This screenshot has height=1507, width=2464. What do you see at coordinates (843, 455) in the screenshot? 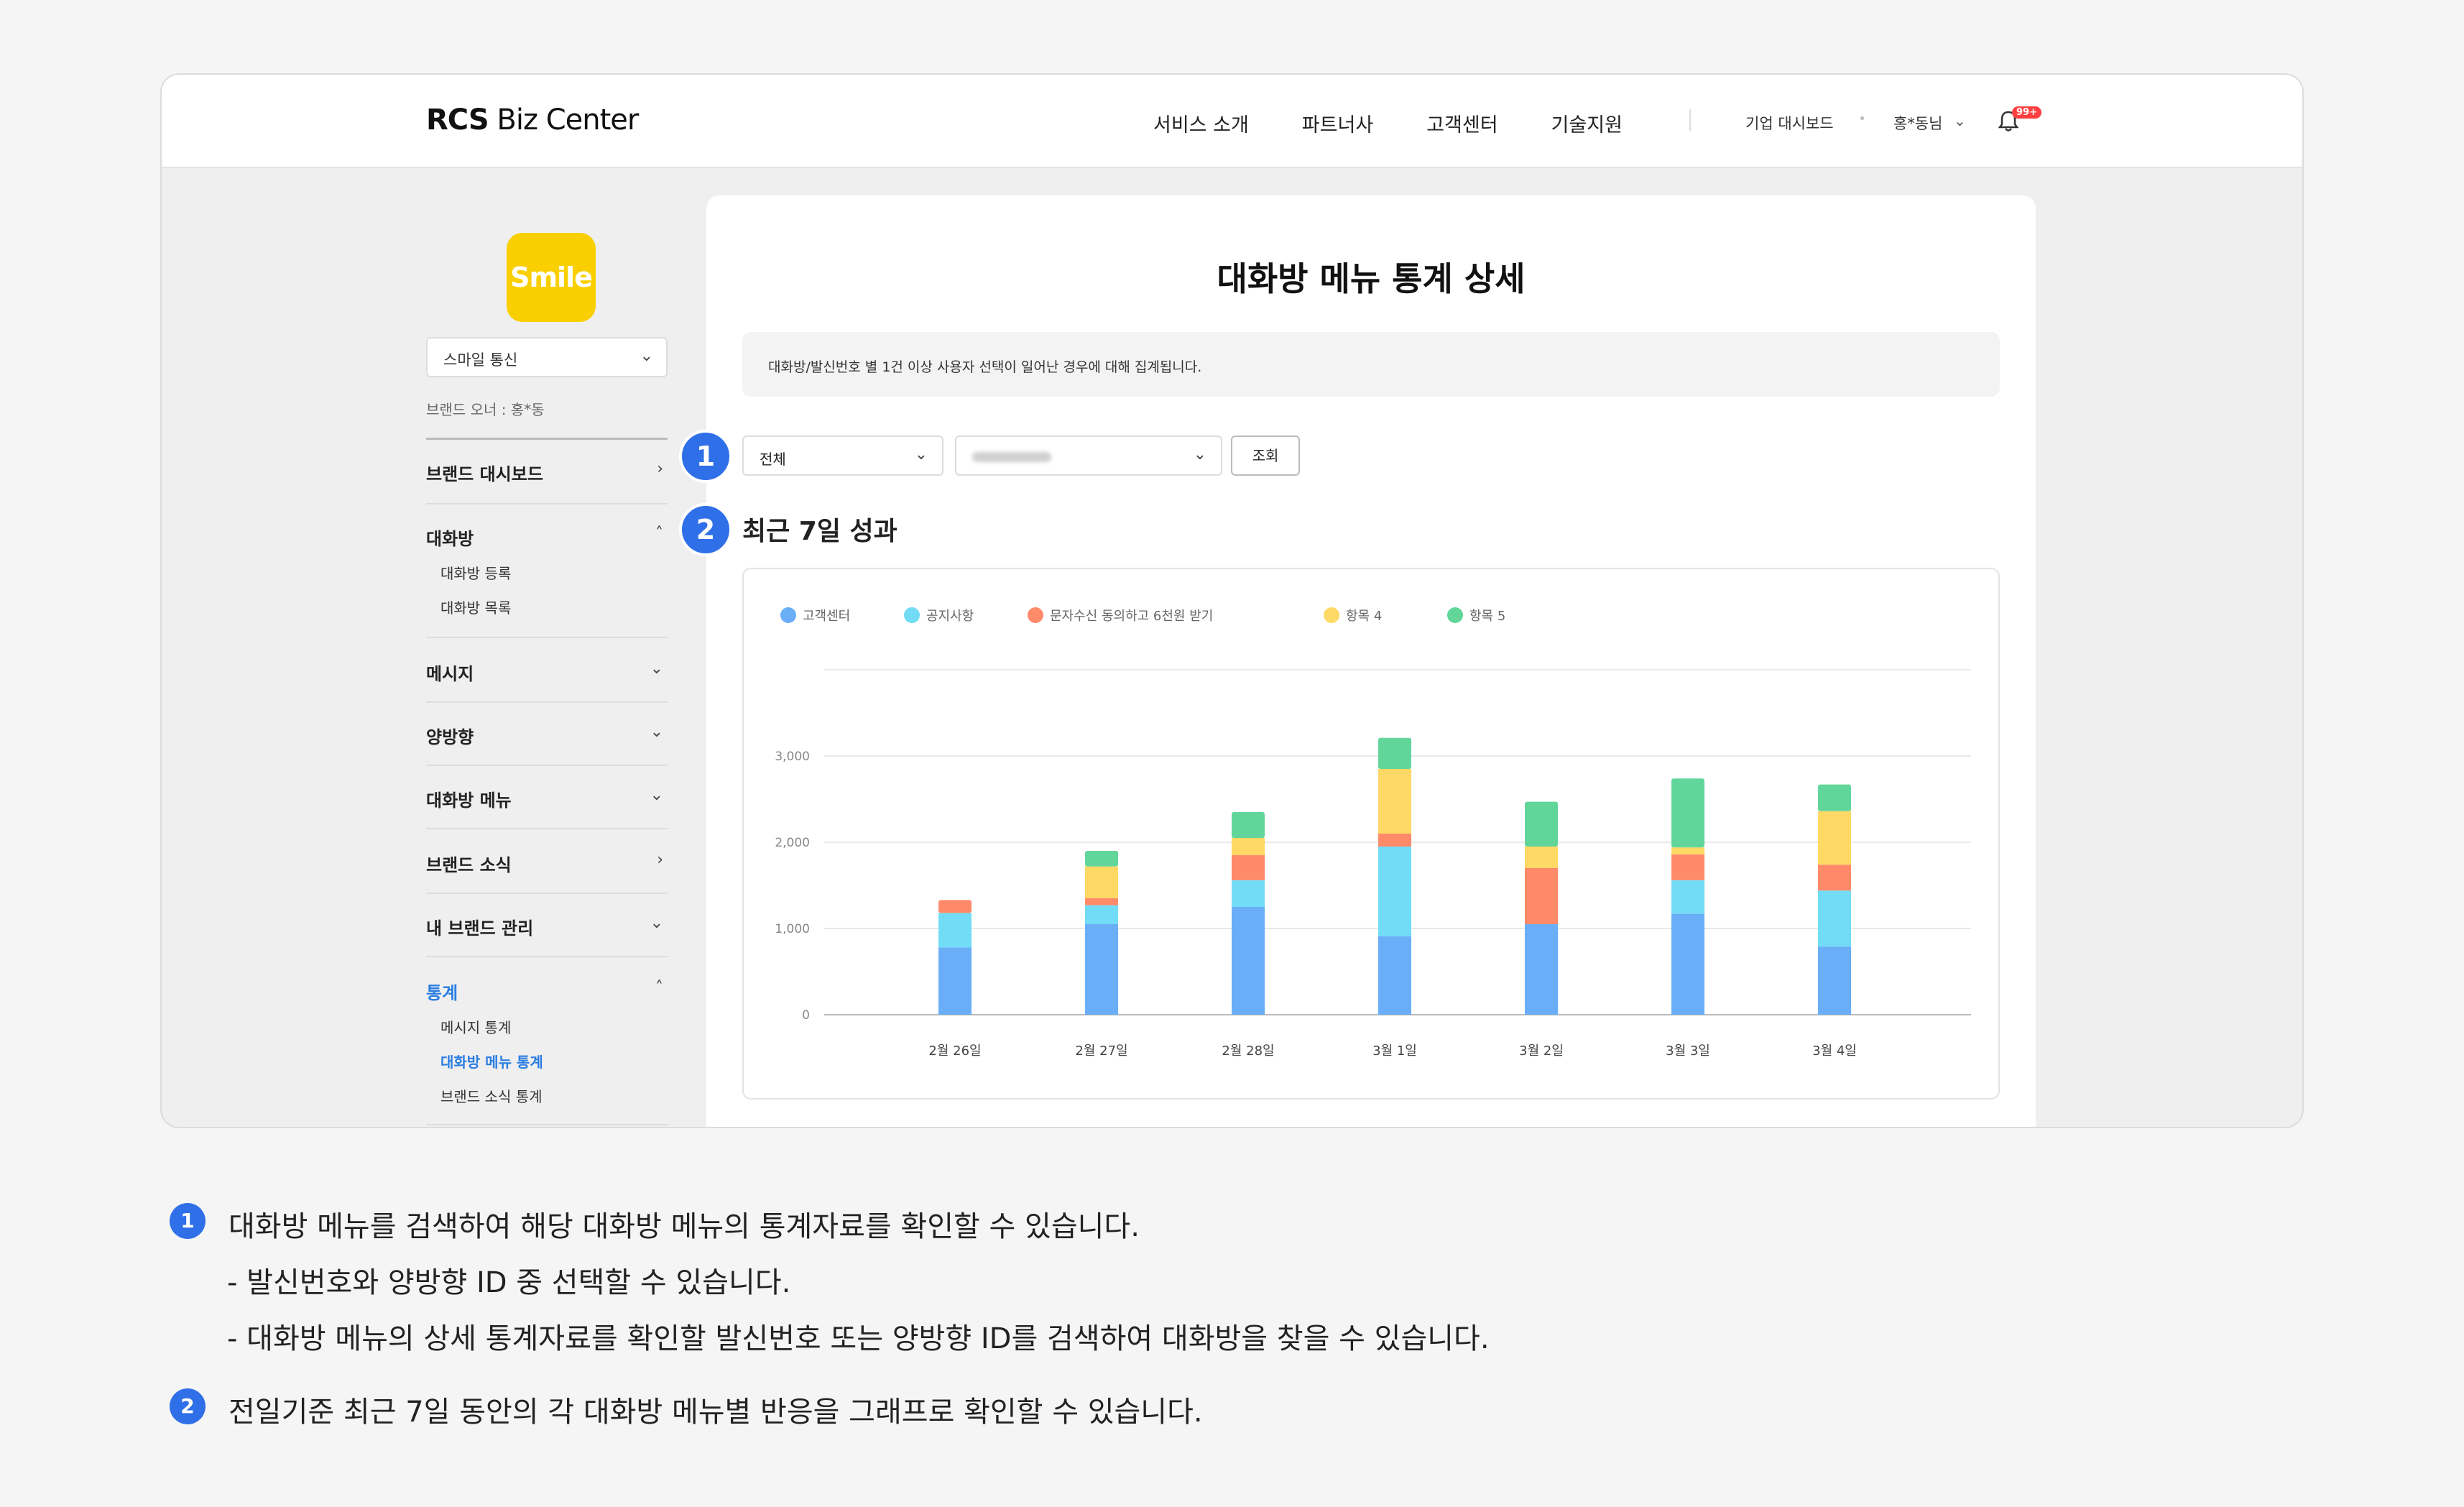
I see `filter-type-select: 전체 ⌄` at bounding box center [843, 455].